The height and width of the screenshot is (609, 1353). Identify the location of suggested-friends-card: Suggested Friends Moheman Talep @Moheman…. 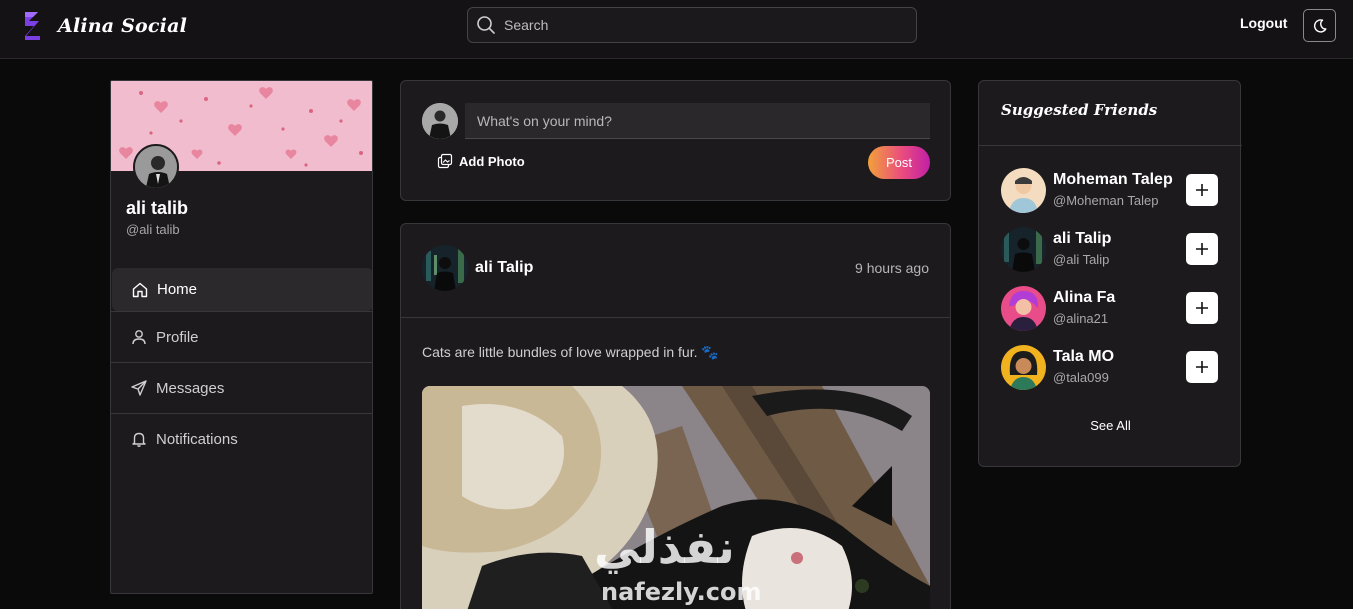
(1110, 273).